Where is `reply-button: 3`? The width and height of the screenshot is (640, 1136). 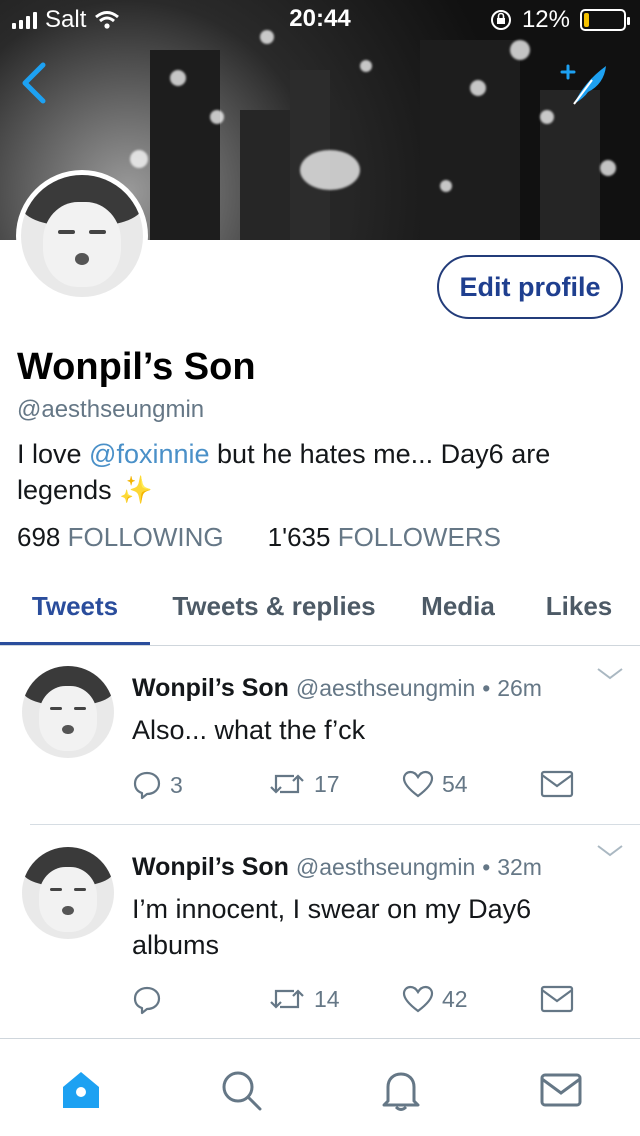
reply-button: 3 is located at coordinates (157, 785).